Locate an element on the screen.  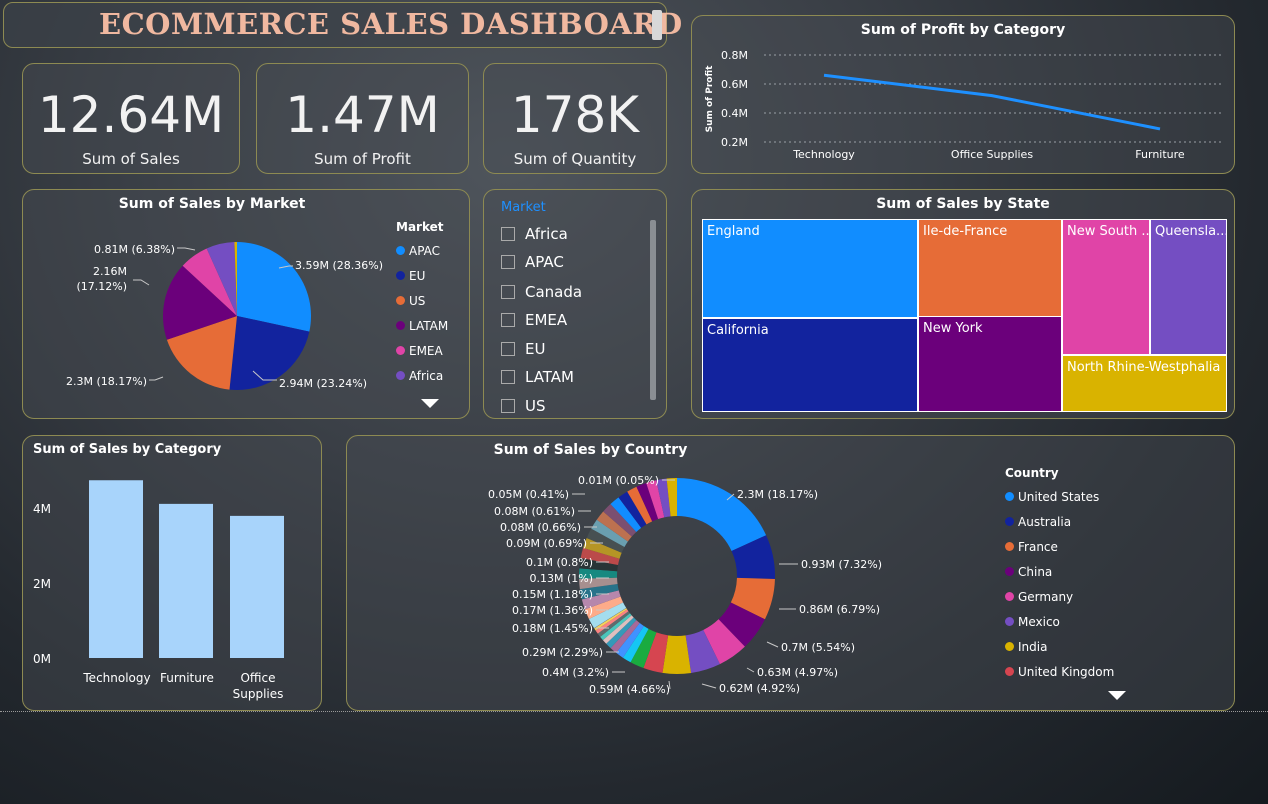
legend-label: China is located at coordinates (1035, 571).